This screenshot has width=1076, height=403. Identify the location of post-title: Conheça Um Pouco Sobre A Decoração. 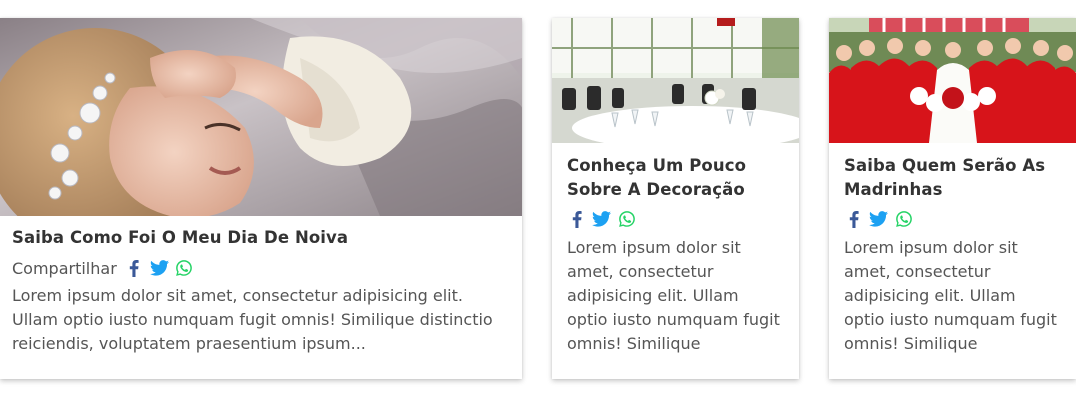
(675, 178).